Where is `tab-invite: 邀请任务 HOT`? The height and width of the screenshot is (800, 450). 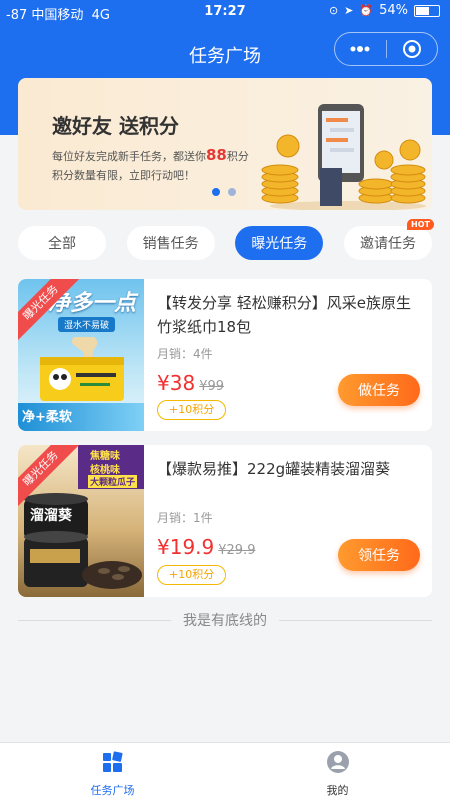
tab-invite: 邀请任务 HOT is located at coordinates (388, 239).